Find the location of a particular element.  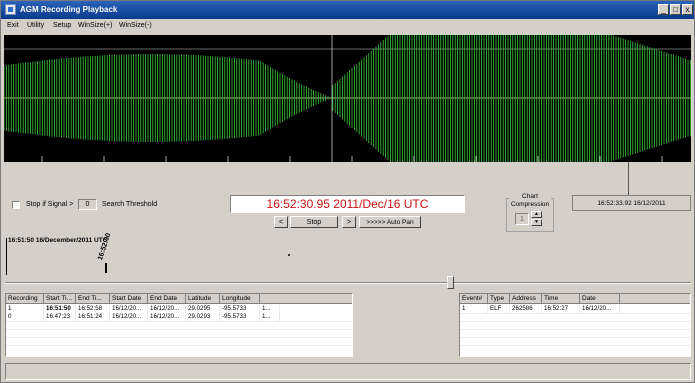

app-icon is located at coordinates (10, 9).